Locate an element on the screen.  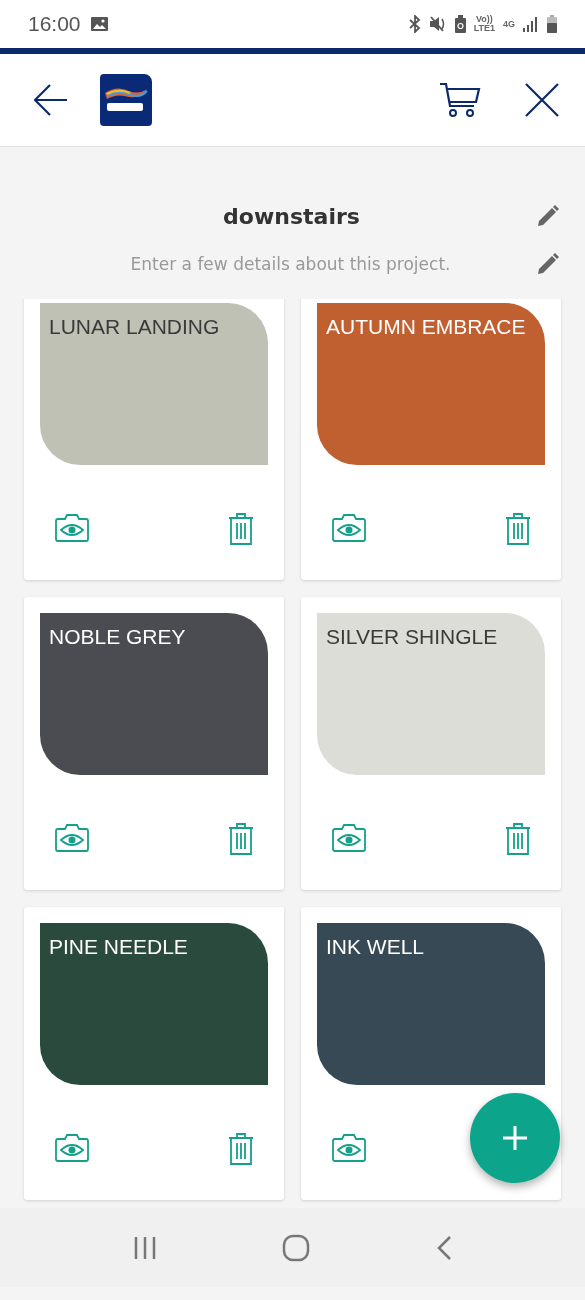
plus-icon is located at coordinates (515, 1138).